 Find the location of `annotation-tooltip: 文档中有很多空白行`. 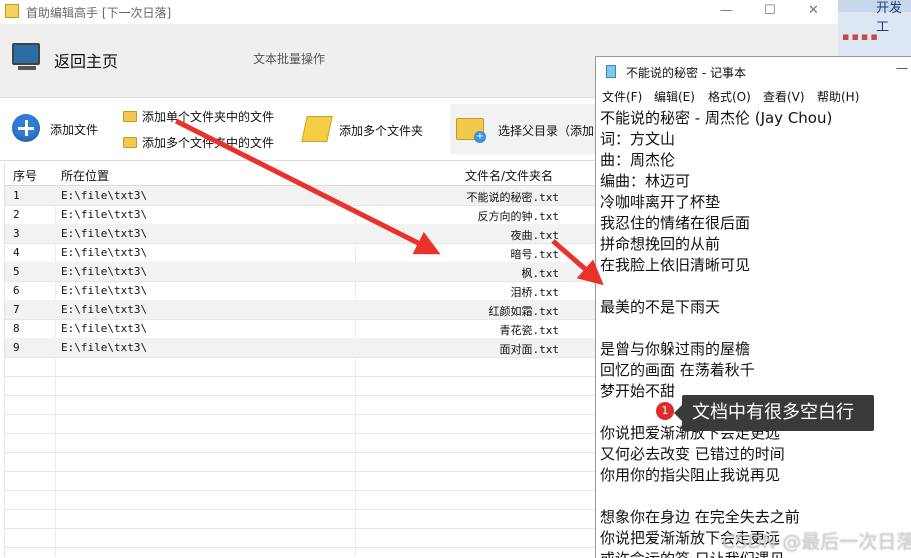

annotation-tooltip: 文档中有很多空白行 is located at coordinates (778, 413).